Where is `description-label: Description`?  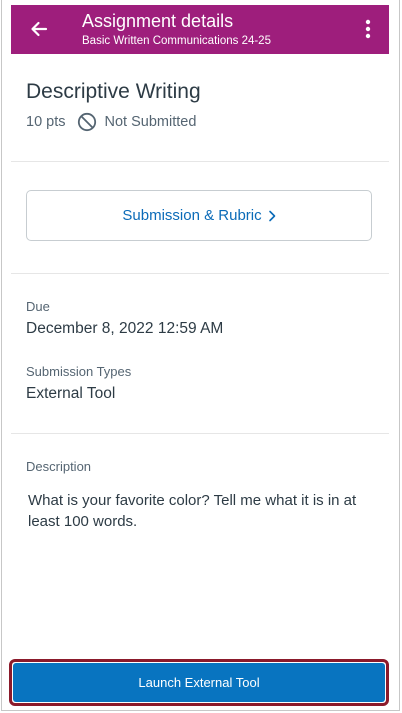 description-label: Description is located at coordinates (59, 466).